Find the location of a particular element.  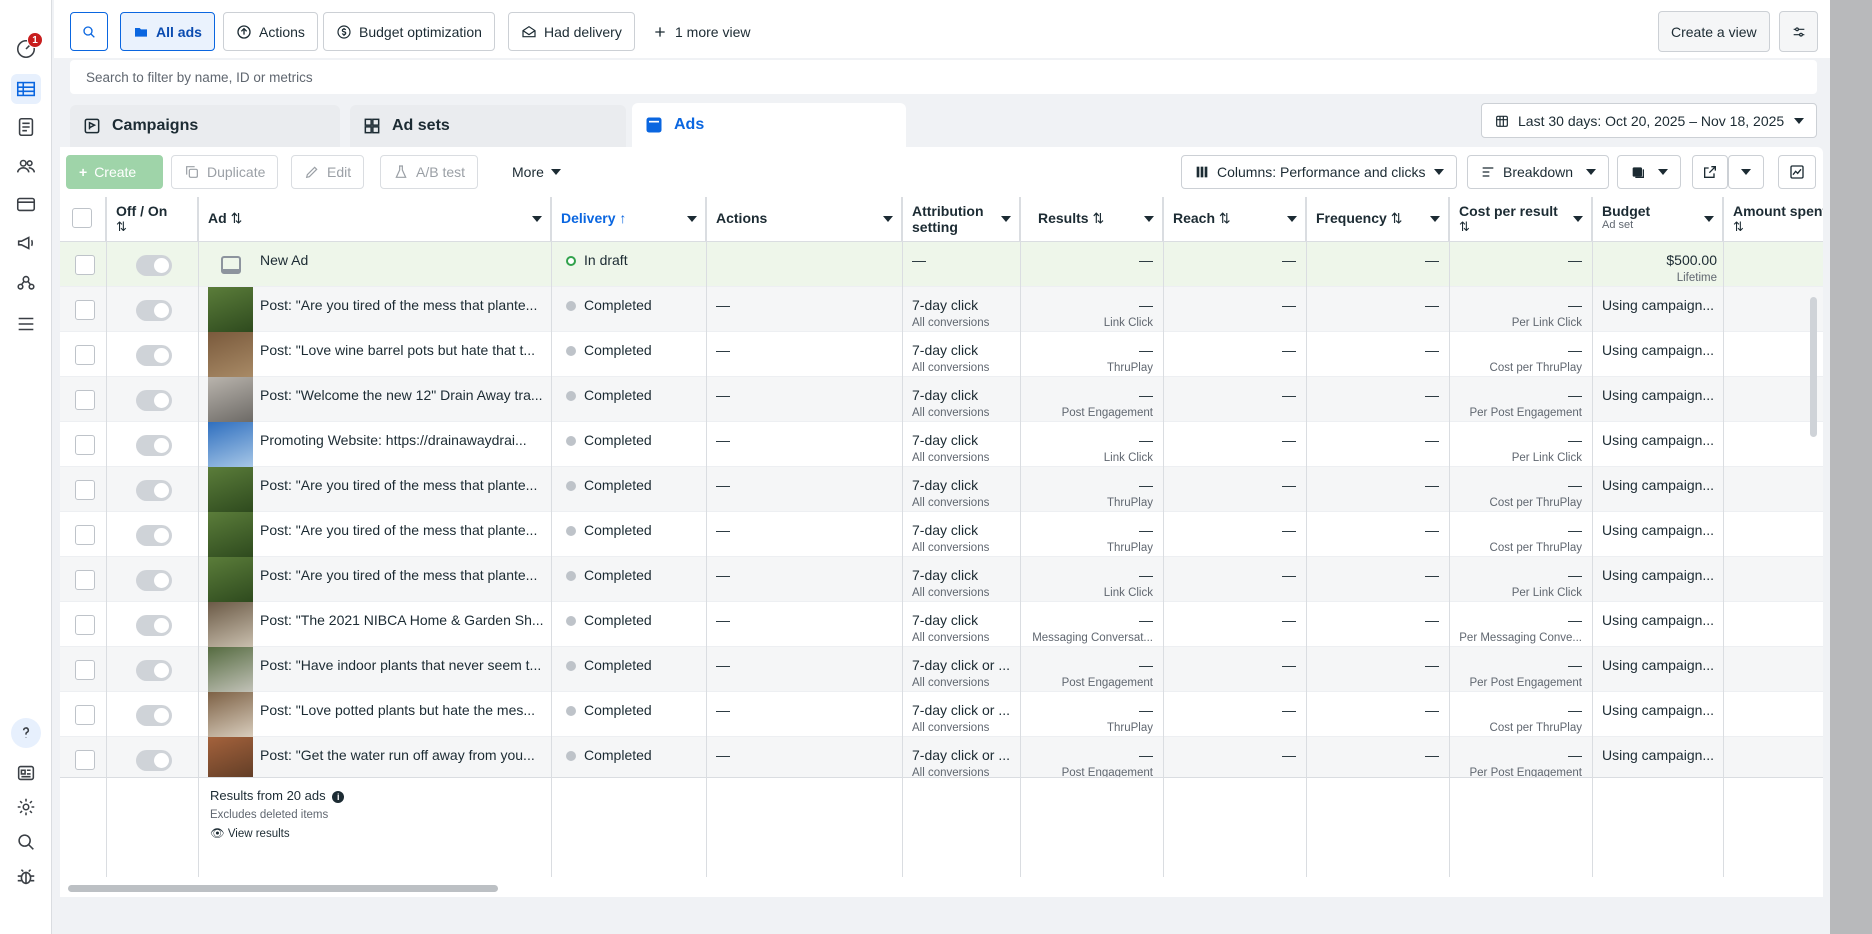

column-header-amount-spent: Amount spent ⇅ is located at coordinates (1773, 219).